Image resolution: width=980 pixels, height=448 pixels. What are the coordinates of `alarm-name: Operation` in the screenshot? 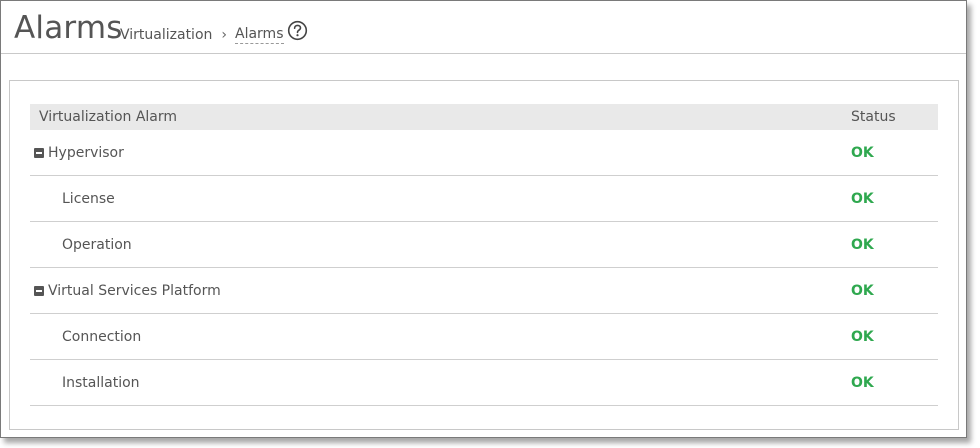 It's located at (97, 244).